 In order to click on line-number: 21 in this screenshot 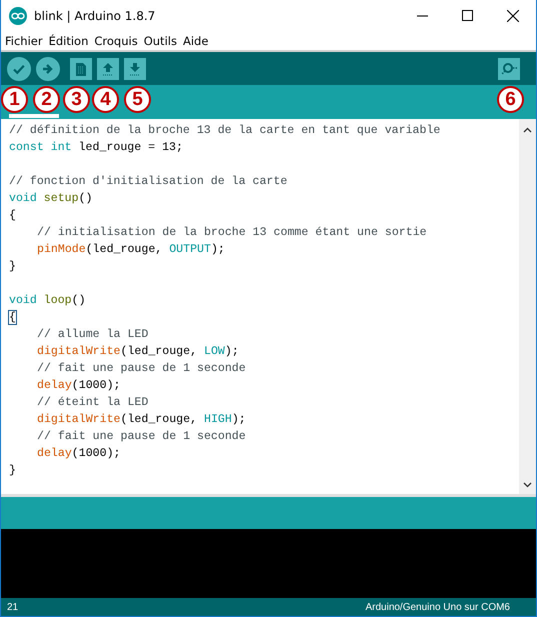, I will do `click(12, 607)`.